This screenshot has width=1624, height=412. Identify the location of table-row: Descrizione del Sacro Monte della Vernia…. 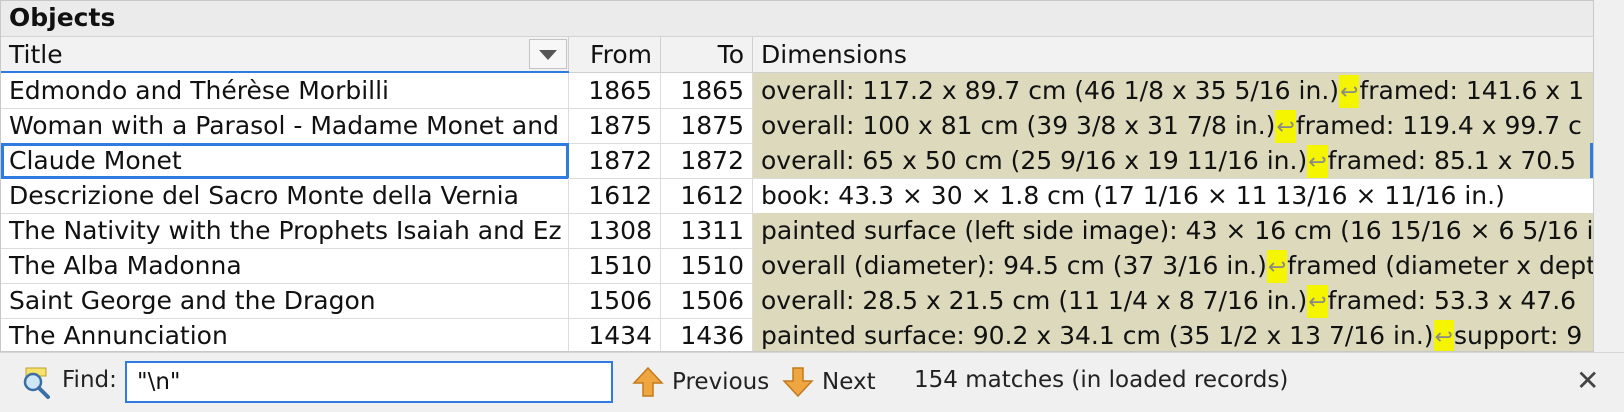
(797, 196).